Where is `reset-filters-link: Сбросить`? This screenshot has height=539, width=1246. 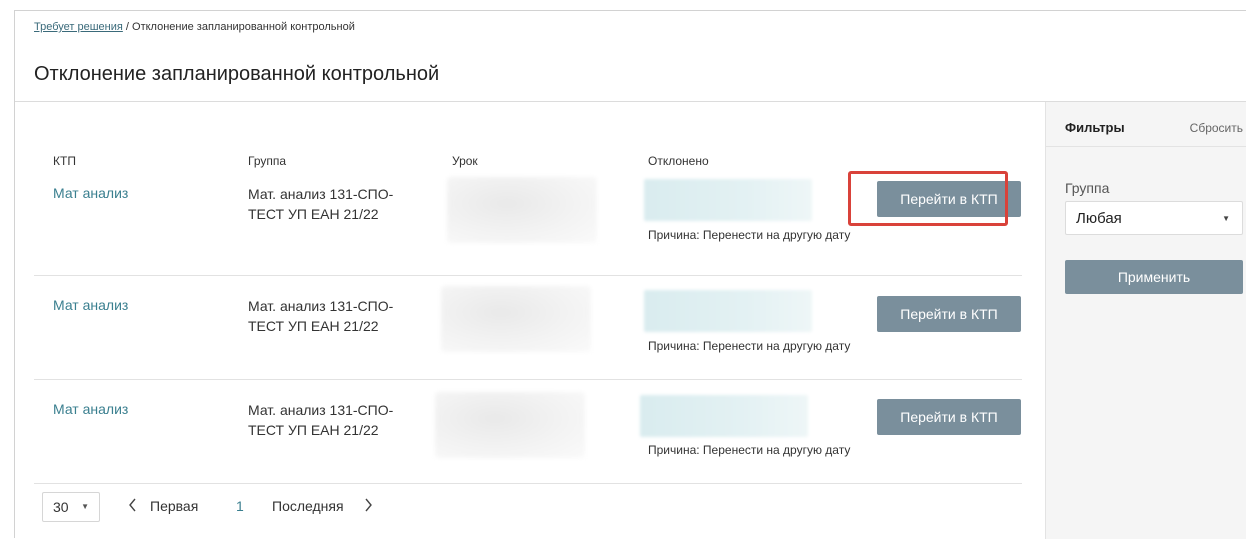 reset-filters-link: Сбросить is located at coordinates (1216, 128).